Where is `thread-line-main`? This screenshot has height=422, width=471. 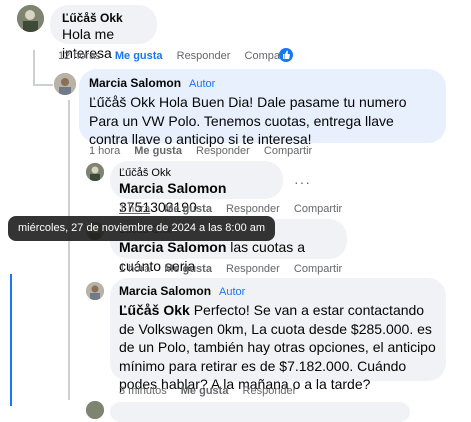
thread-line-main is located at coordinates (34, 68).